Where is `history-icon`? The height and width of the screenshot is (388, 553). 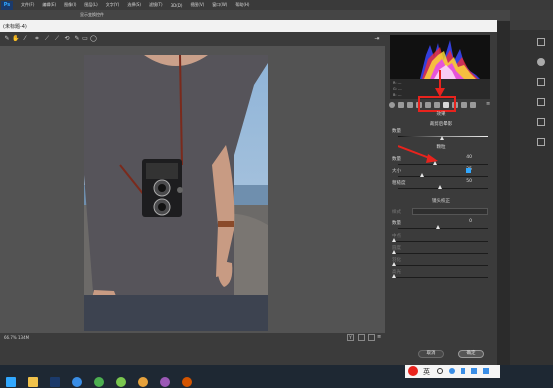
history-icon is located at coordinates (541, 142).